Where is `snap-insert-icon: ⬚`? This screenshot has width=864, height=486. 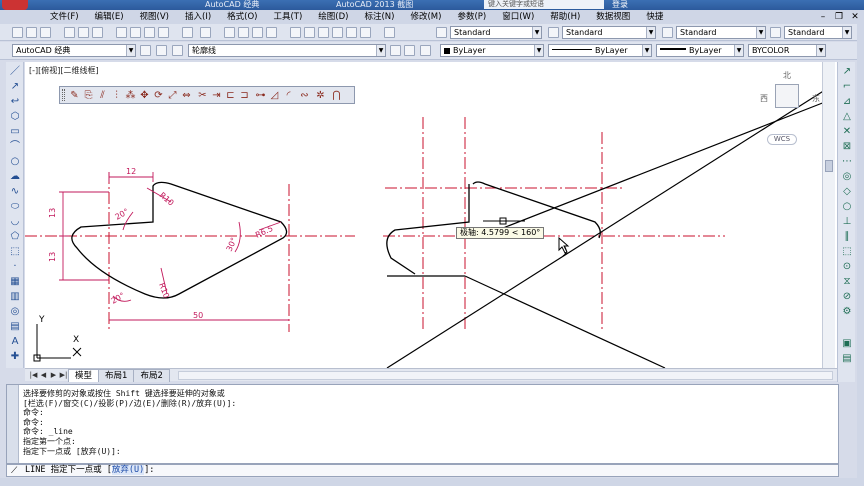 snap-insert-icon: ⬚ is located at coordinates (847, 251).